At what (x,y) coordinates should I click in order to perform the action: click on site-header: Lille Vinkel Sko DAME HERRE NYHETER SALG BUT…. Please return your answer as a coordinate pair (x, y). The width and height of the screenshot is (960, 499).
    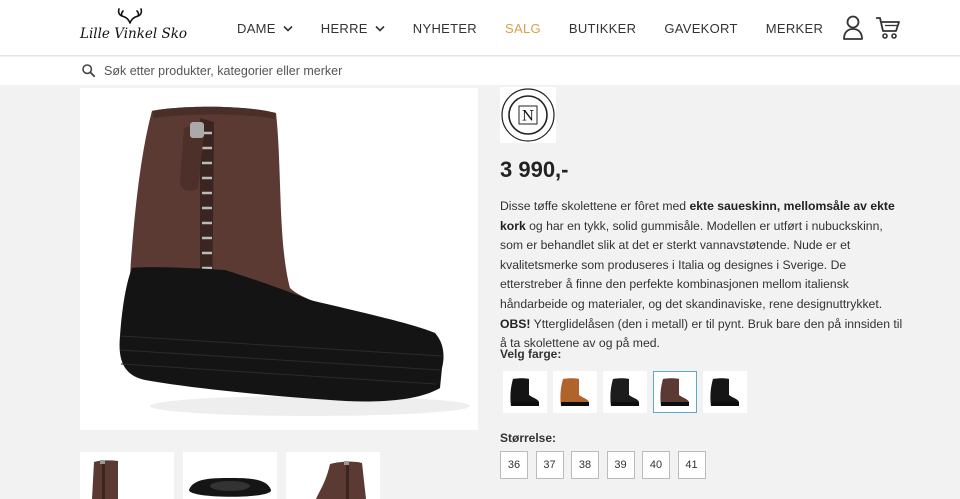
    Looking at the image, I should click on (480, 28).